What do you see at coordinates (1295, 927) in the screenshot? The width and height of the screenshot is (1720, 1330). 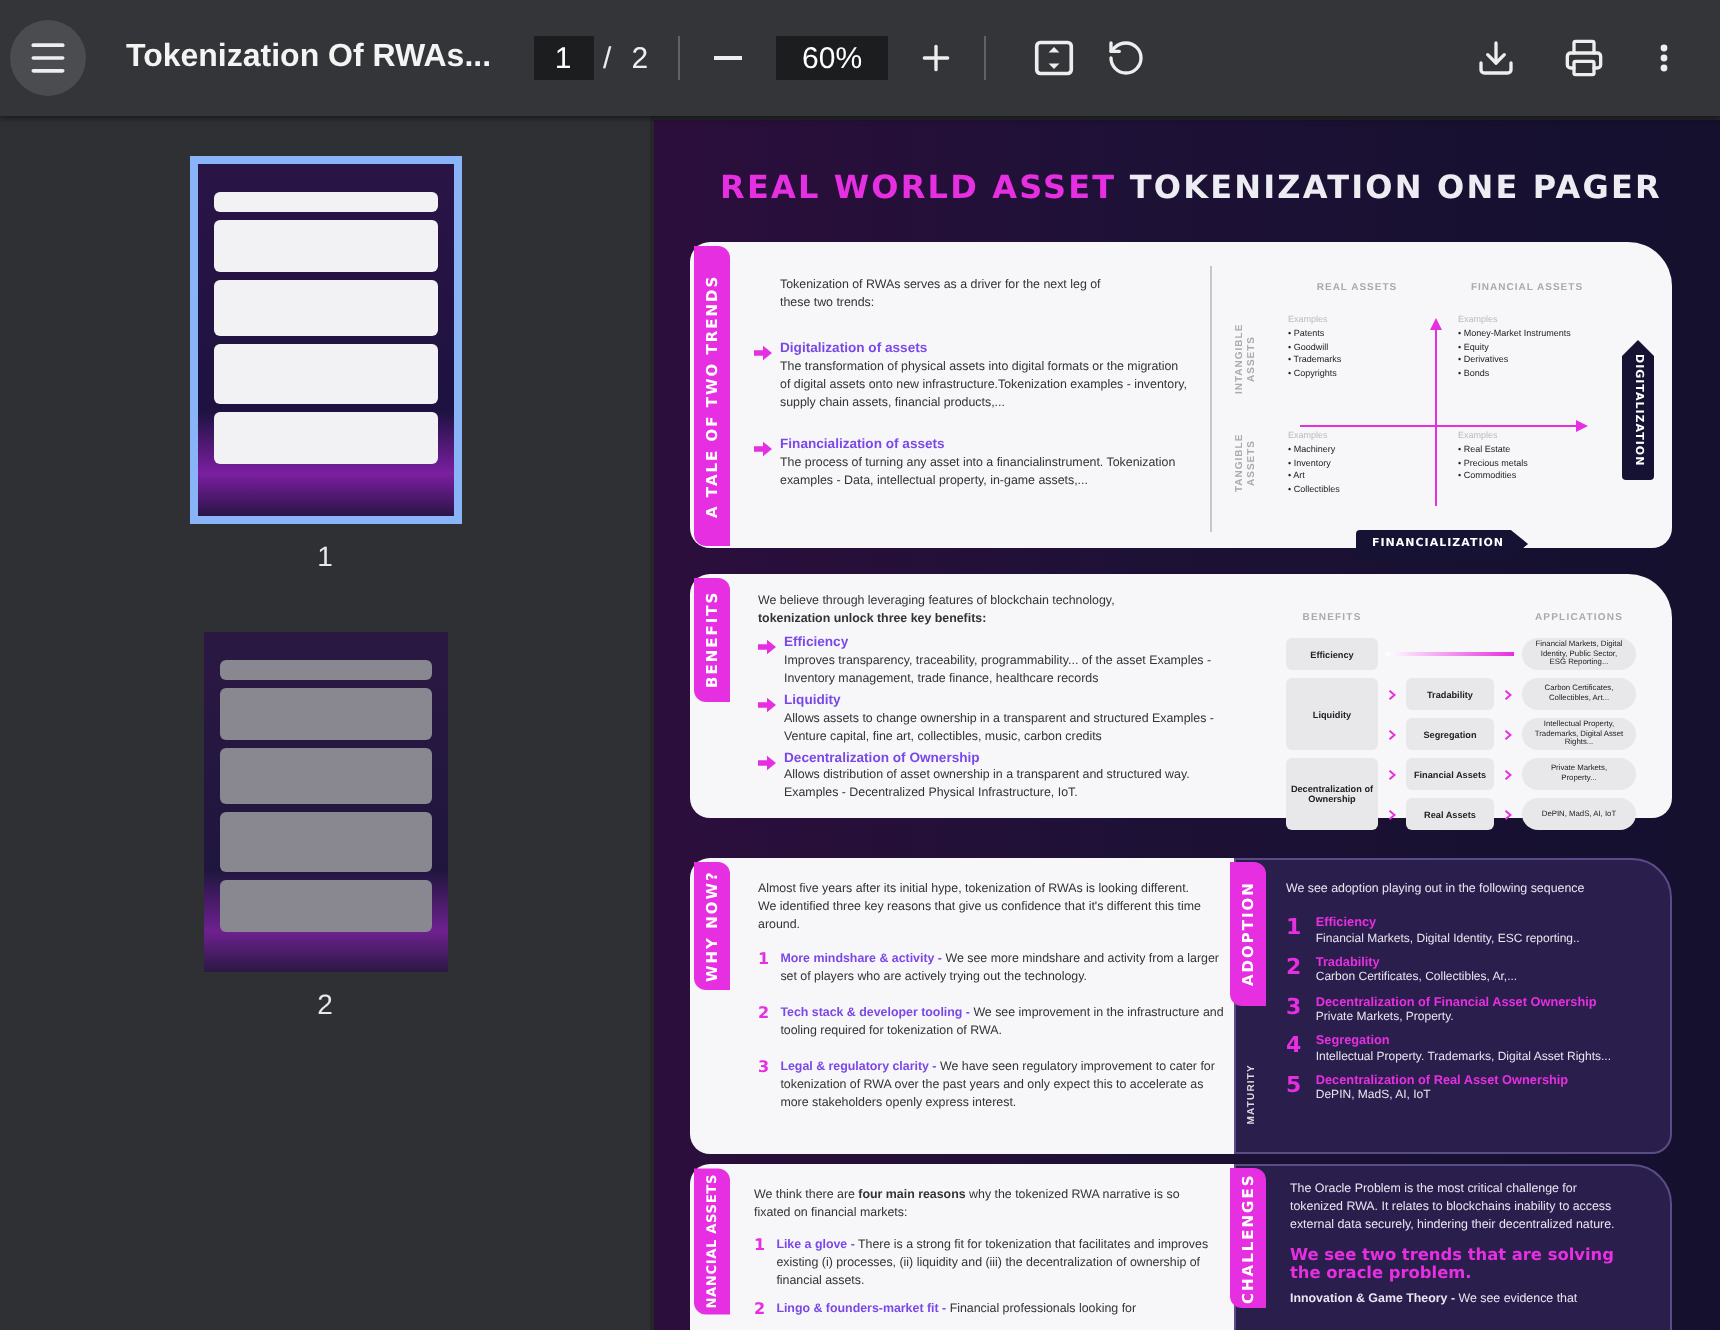 I see `step-number: 1` at bounding box center [1295, 927].